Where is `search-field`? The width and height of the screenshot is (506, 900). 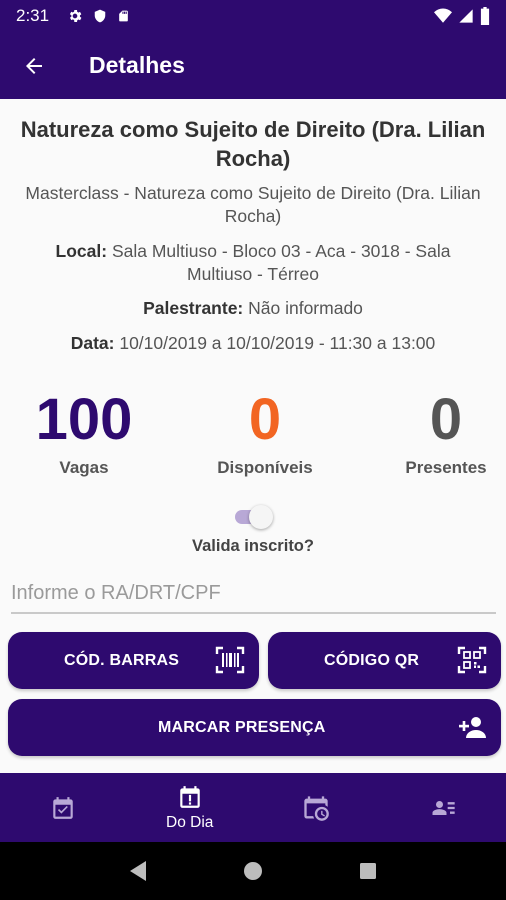
search-field is located at coordinates (253, 594).